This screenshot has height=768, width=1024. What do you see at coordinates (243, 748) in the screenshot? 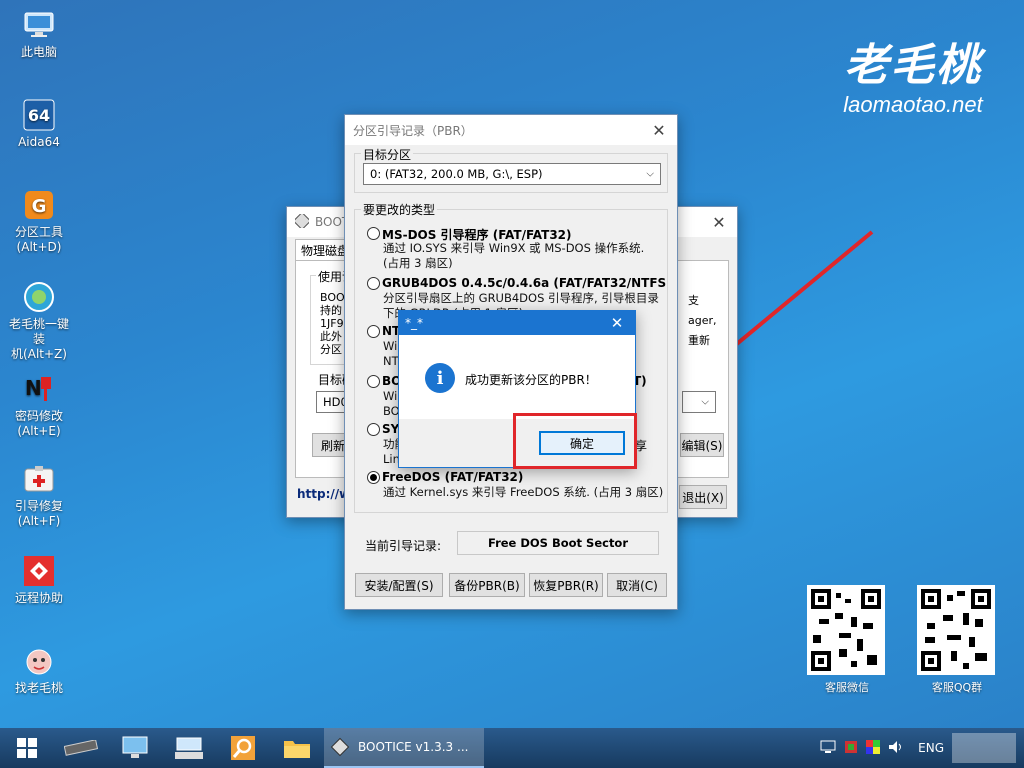
I see `taskbar-search-icon` at bounding box center [243, 748].